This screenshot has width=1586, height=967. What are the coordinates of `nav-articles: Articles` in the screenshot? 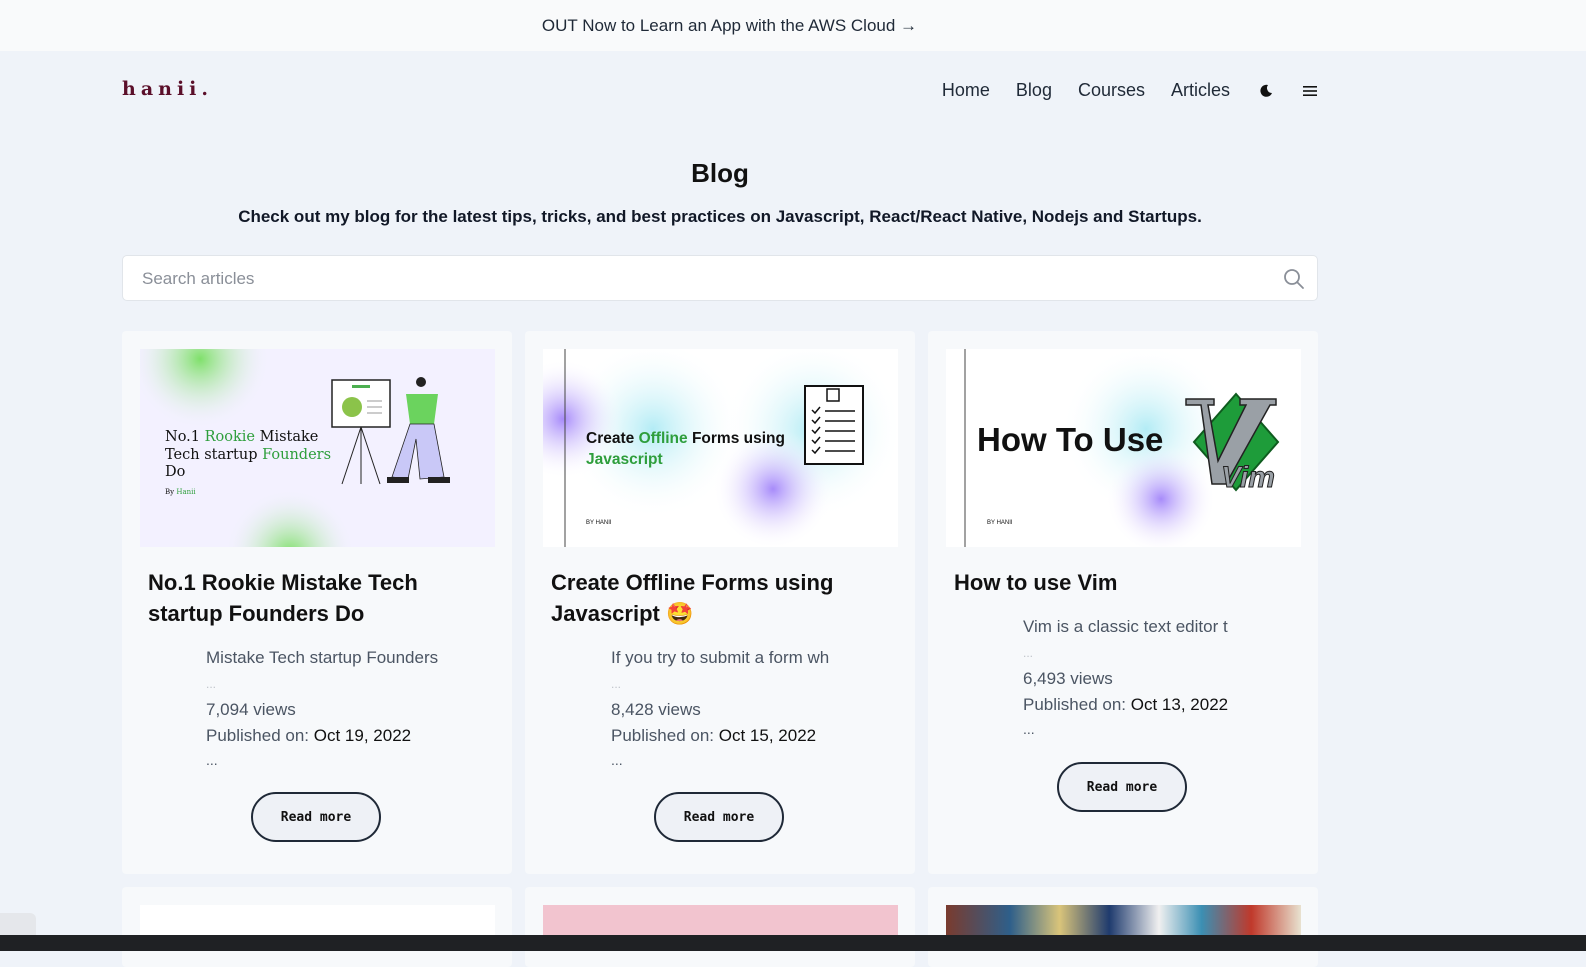 It's located at (1200, 90).